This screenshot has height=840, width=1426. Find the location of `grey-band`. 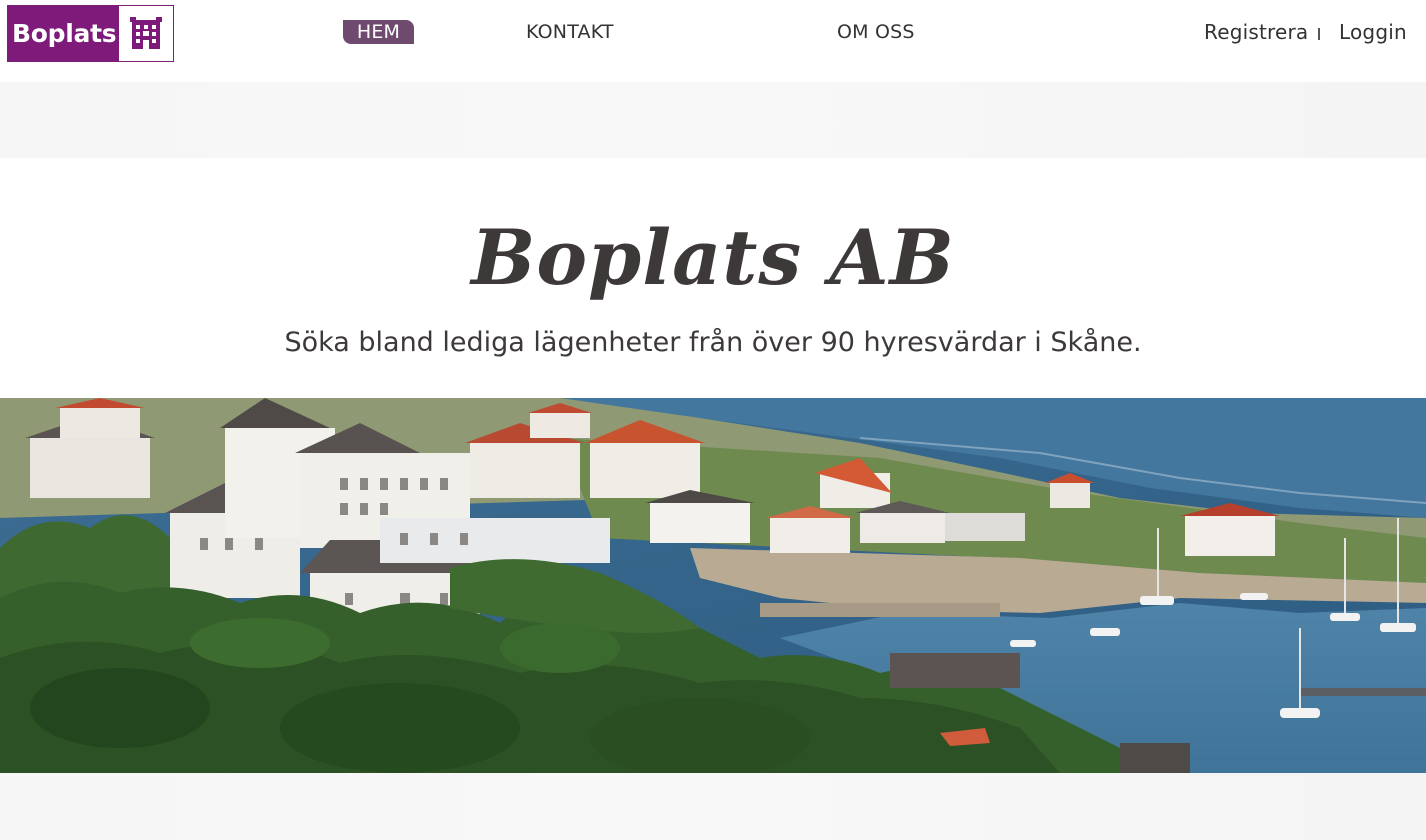

grey-band is located at coordinates (713, 120).